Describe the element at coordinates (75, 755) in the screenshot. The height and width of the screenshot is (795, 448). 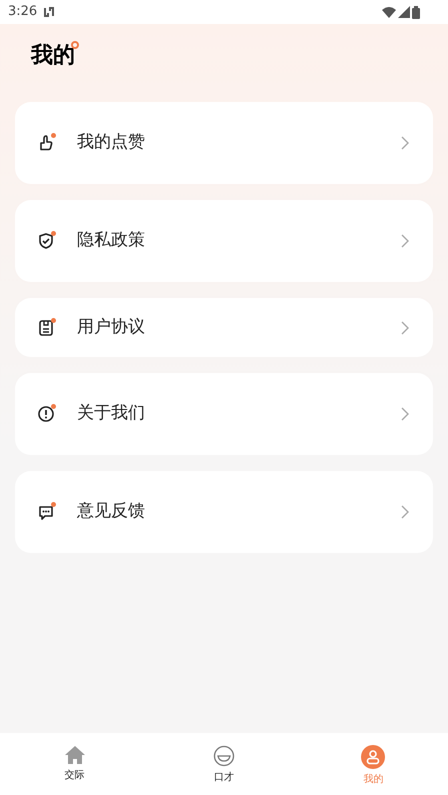
I see `home-icon` at that location.